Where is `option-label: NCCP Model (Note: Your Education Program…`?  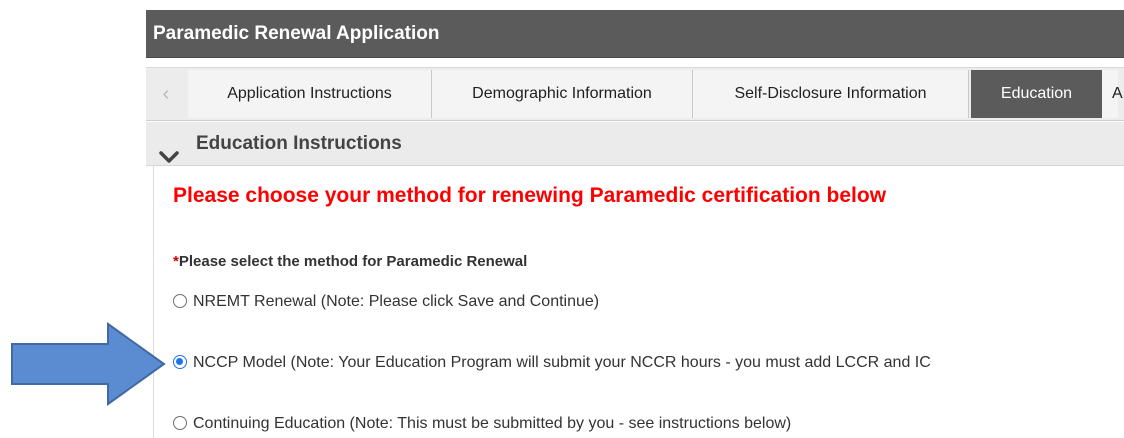
option-label: NCCP Model (Note: Your Education Program… is located at coordinates (562, 362).